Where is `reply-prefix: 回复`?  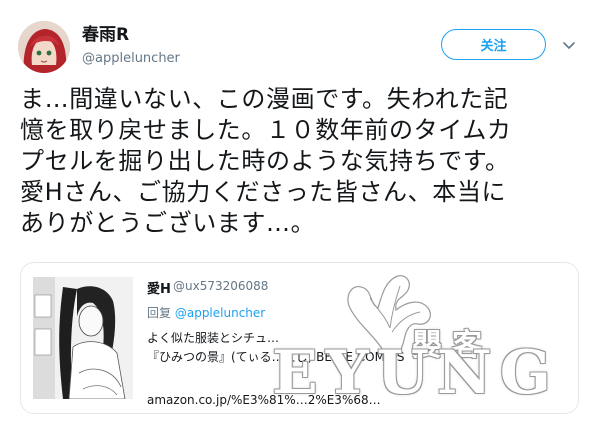 reply-prefix: 回复 is located at coordinates (159, 313).